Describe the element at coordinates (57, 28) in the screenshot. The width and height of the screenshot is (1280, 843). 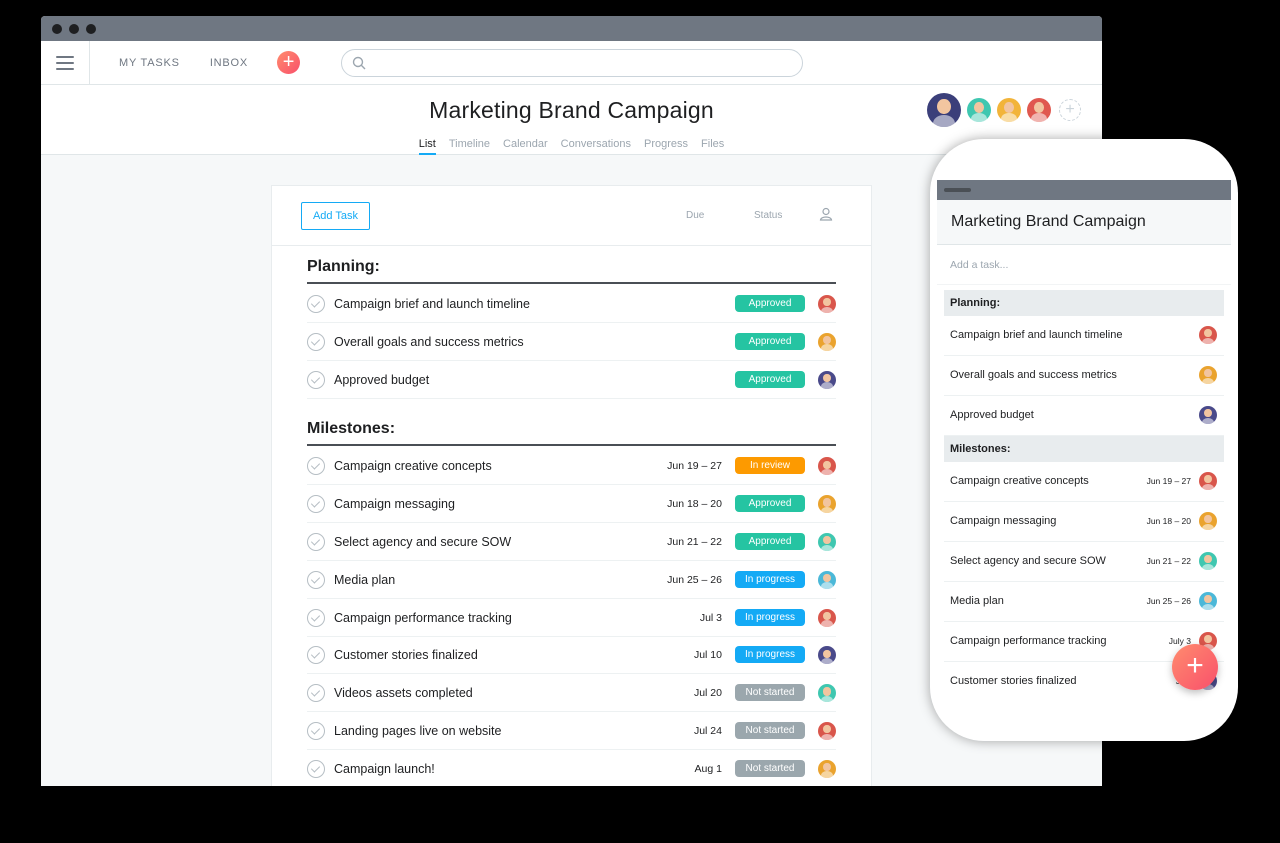
I see `window-close-dot` at that location.